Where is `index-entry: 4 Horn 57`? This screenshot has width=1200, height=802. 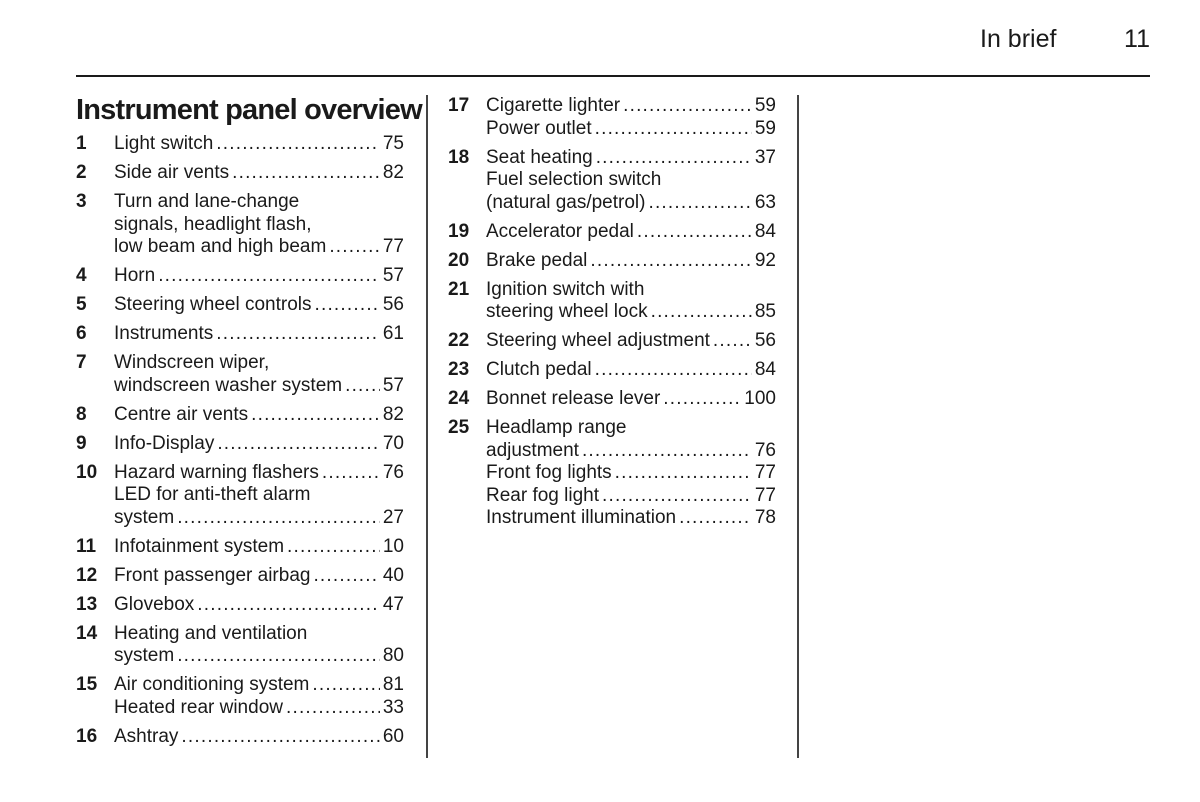
index-entry: 4 Horn 57 is located at coordinates (240, 276).